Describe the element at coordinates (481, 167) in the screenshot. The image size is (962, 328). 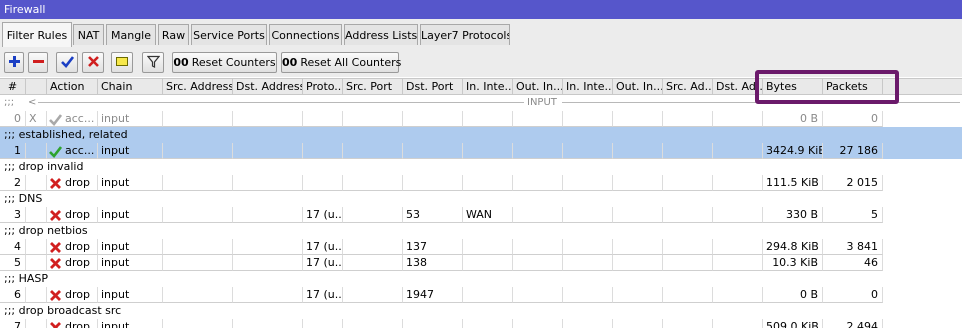
I see `comment-row: ;;; drop invalid` at that location.